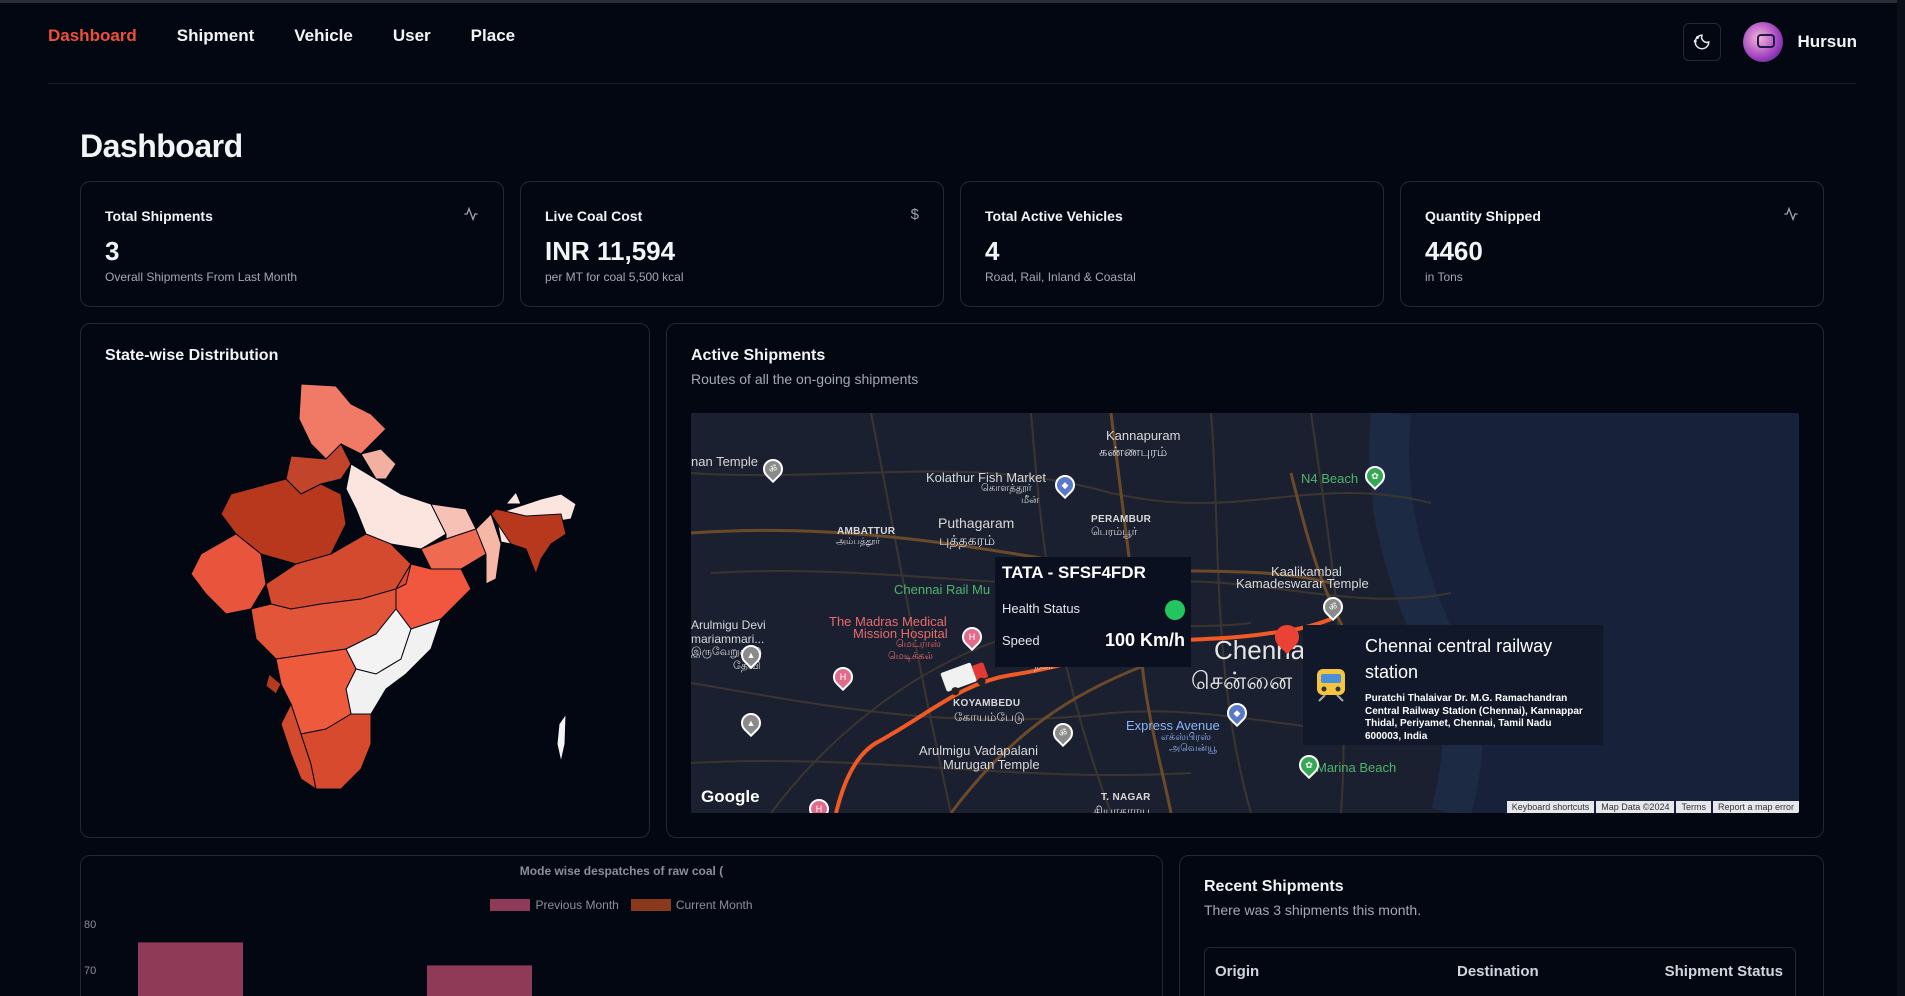 This screenshot has height=996, width=1905. Describe the element at coordinates (1828, 42) in the screenshot. I see `username: Hursun` at that location.